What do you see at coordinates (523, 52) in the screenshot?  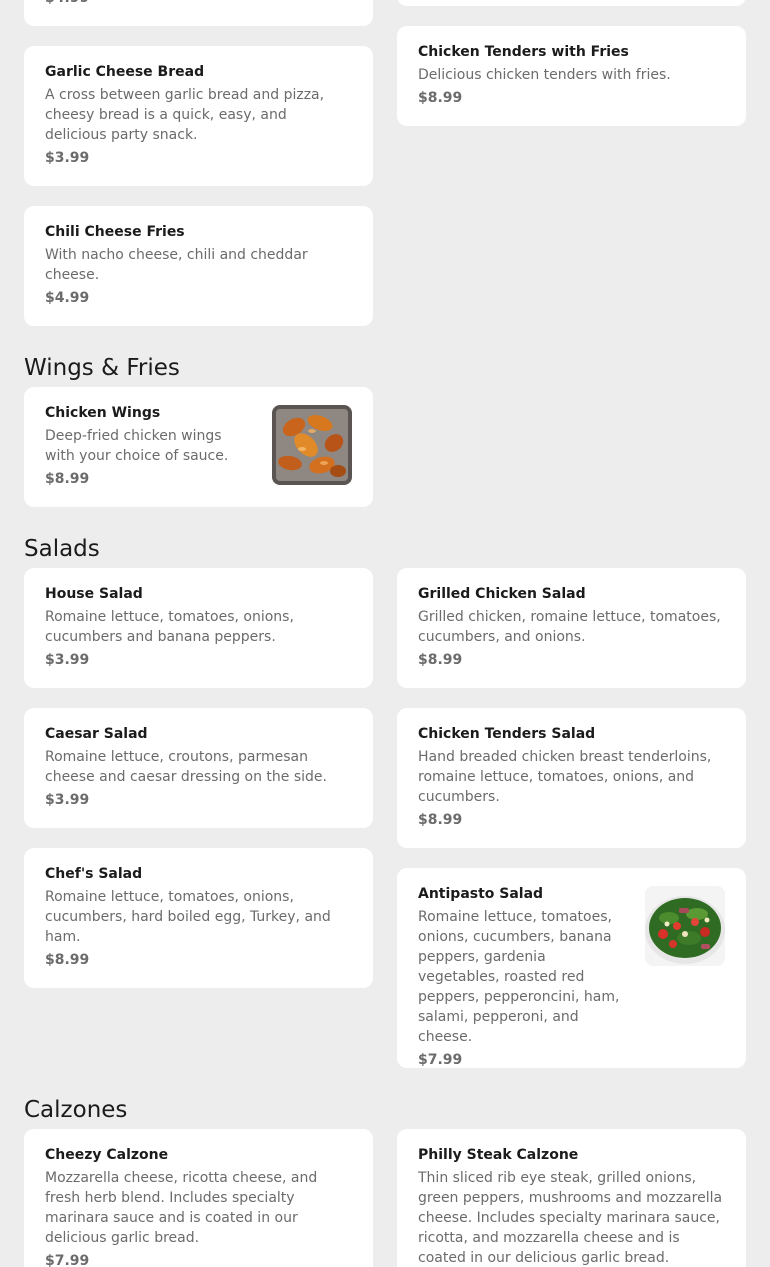 I see `item-name: Chicken Tenders with Fries` at bounding box center [523, 52].